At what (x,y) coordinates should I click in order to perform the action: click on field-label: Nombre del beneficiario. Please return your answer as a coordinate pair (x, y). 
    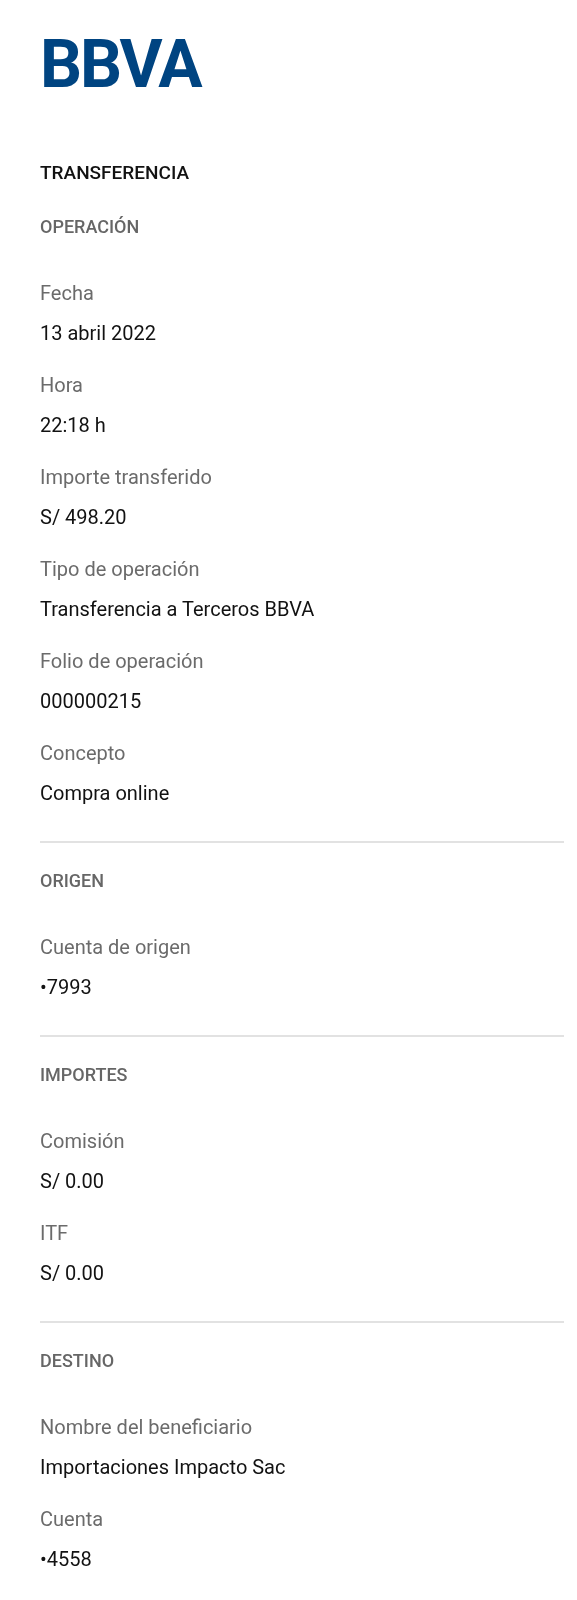
    Looking at the image, I should click on (147, 1427).